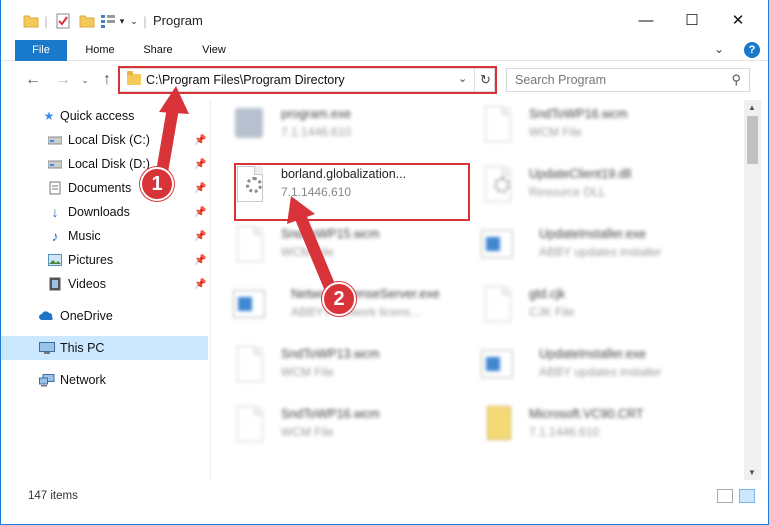 This screenshot has height=525, width=769. Describe the element at coordinates (157, 184) in the screenshot. I see `step-1-badge: 1` at that location.